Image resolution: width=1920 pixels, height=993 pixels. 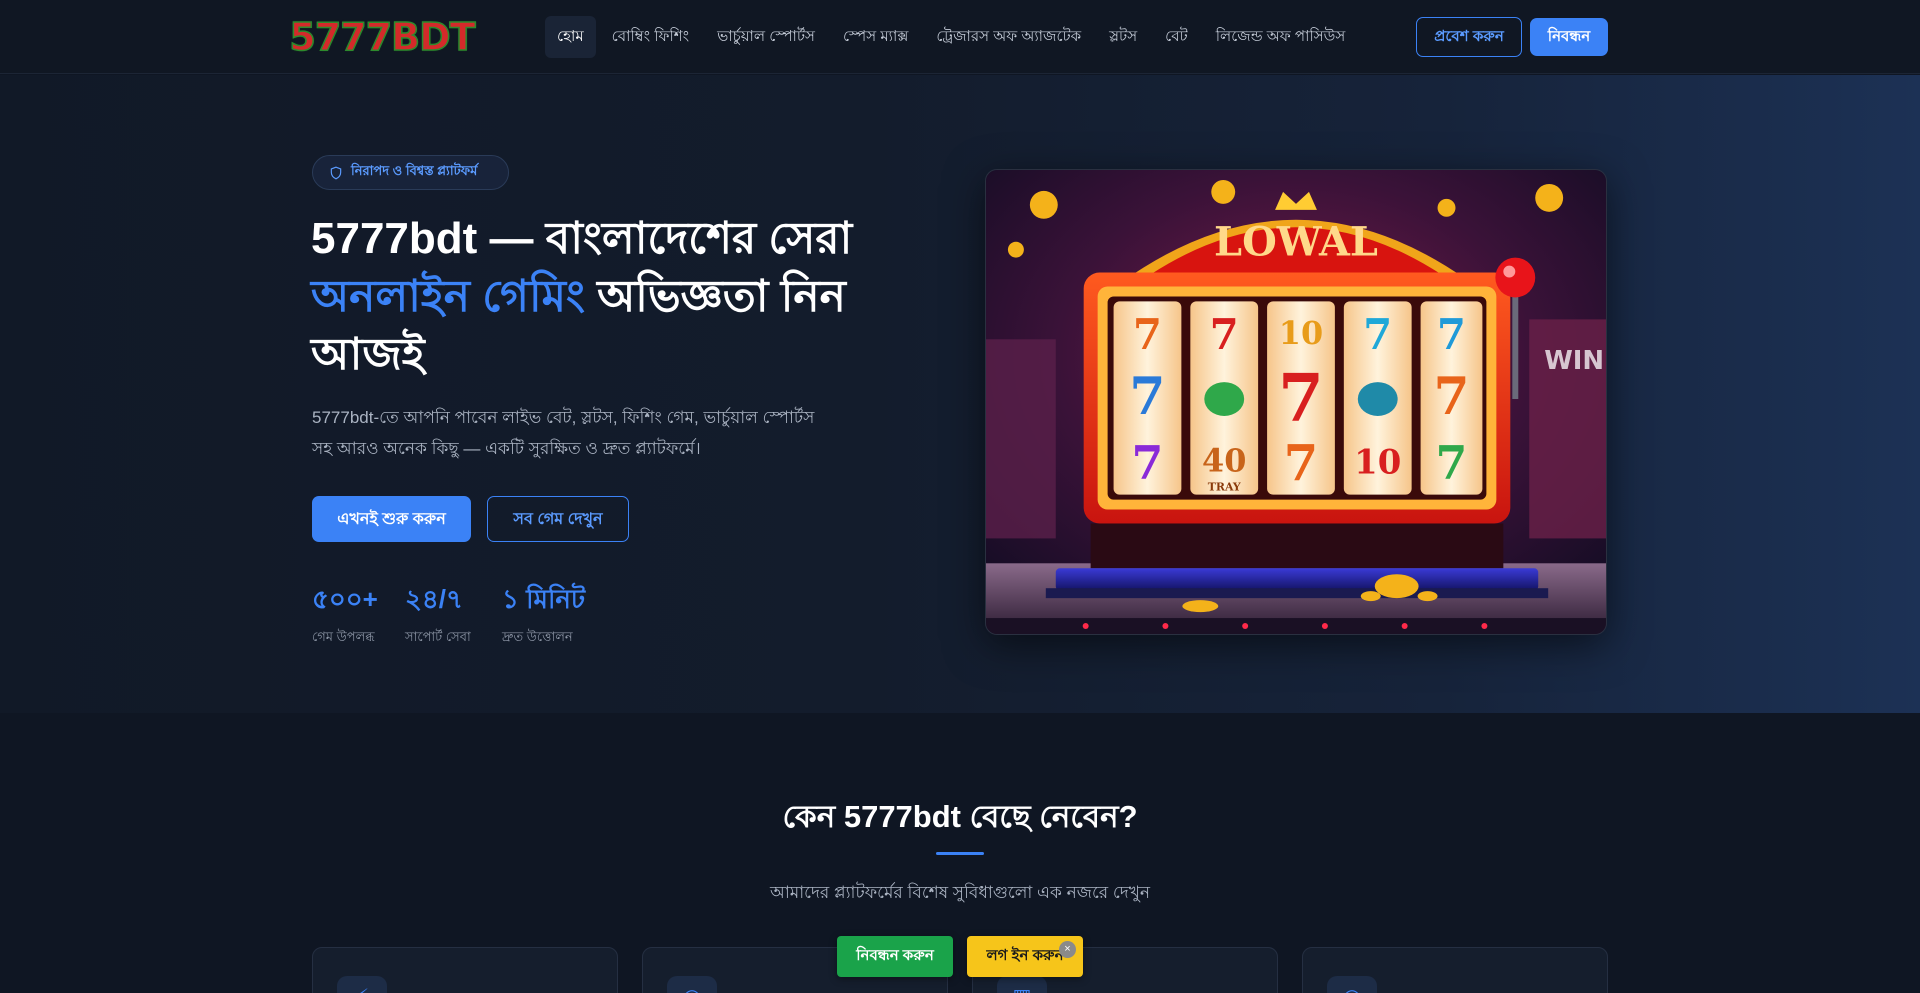 What do you see at coordinates (1455, 970) in the screenshot?
I see `feature-card: ◎` at bounding box center [1455, 970].